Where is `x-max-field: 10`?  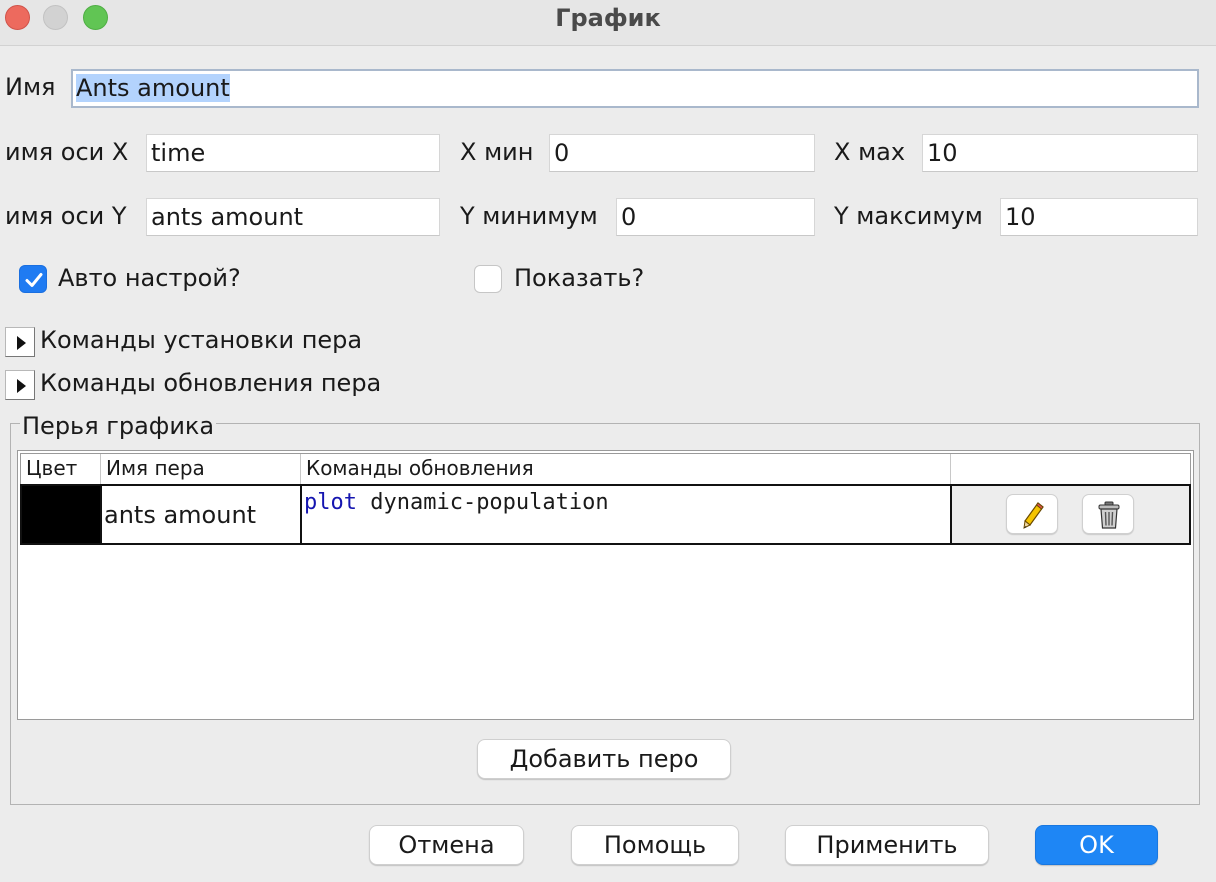
x-max-field: 10 is located at coordinates (1060, 153).